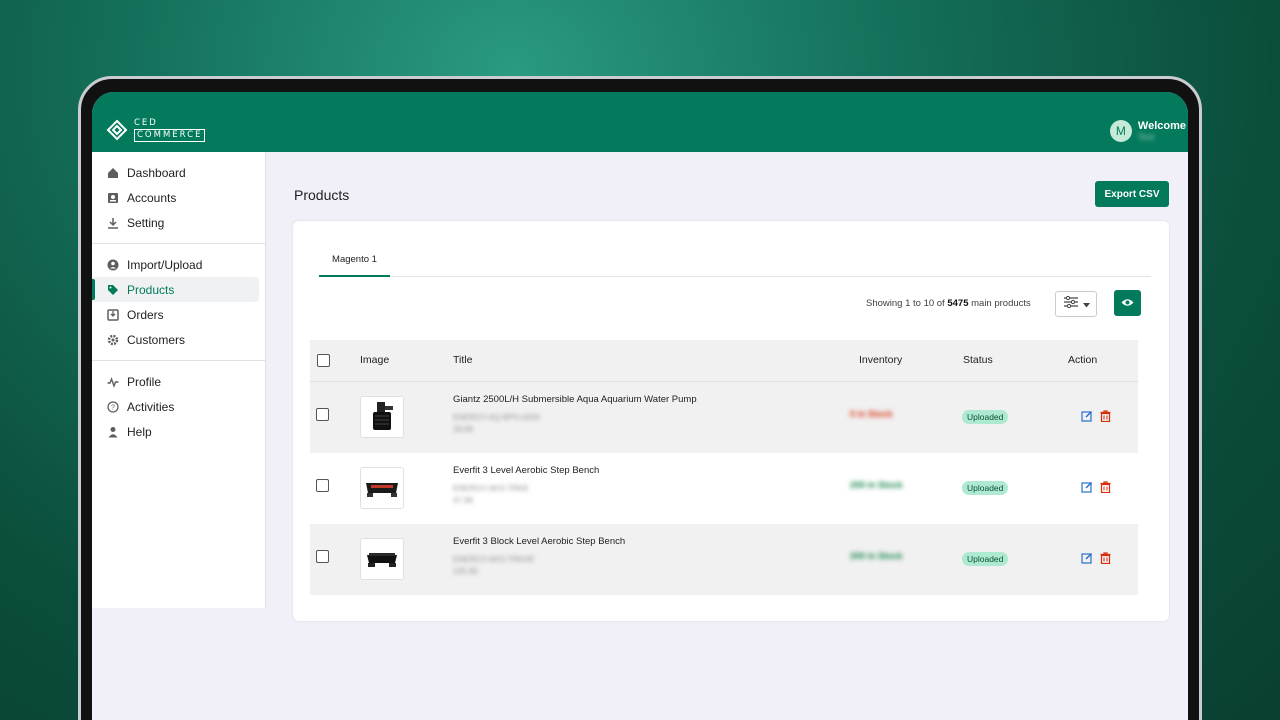 Image resolution: width=1280 pixels, height=720 pixels. I want to click on help-circle-icon: ?, so click(113, 406).